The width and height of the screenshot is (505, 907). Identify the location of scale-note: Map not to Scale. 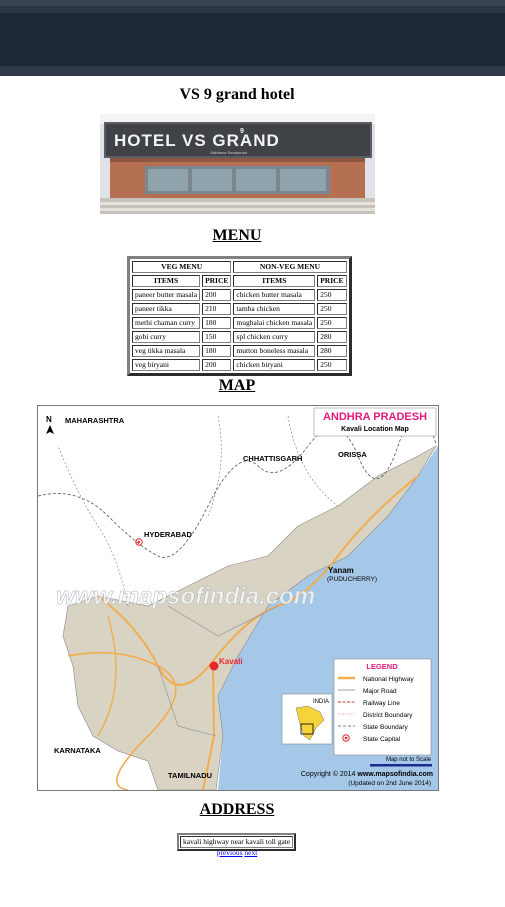
(409, 760).